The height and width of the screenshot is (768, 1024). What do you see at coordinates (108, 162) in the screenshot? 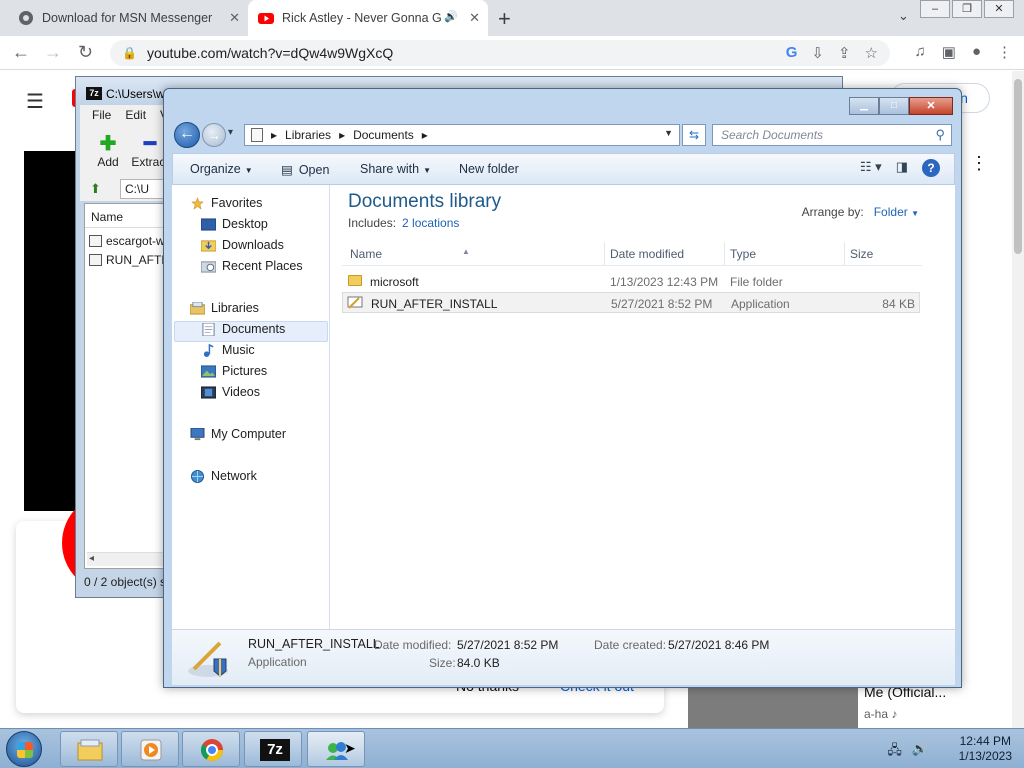
I see `add-label: Add` at bounding box center [108, 162].